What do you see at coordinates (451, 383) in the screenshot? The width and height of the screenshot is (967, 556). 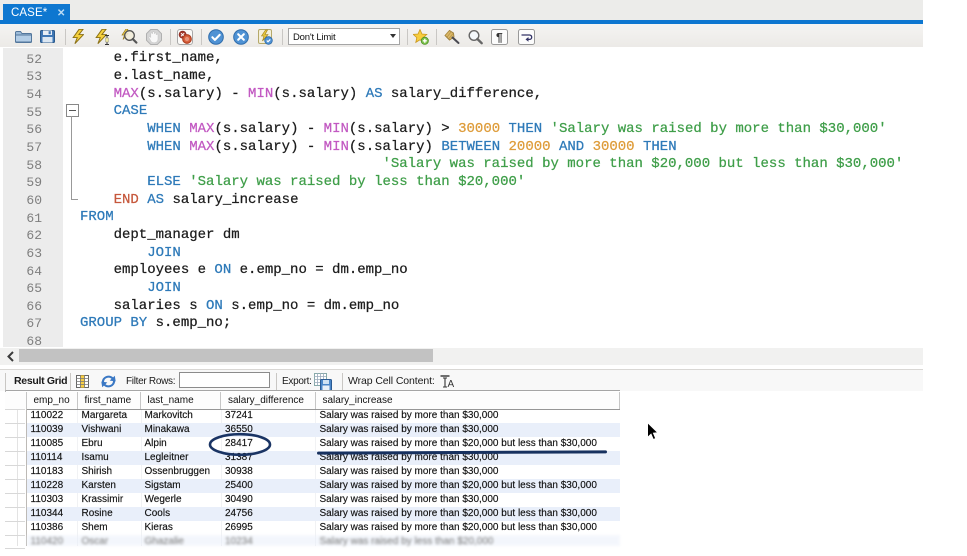 I see `svg-text: A` at bounding box center [451, 383].